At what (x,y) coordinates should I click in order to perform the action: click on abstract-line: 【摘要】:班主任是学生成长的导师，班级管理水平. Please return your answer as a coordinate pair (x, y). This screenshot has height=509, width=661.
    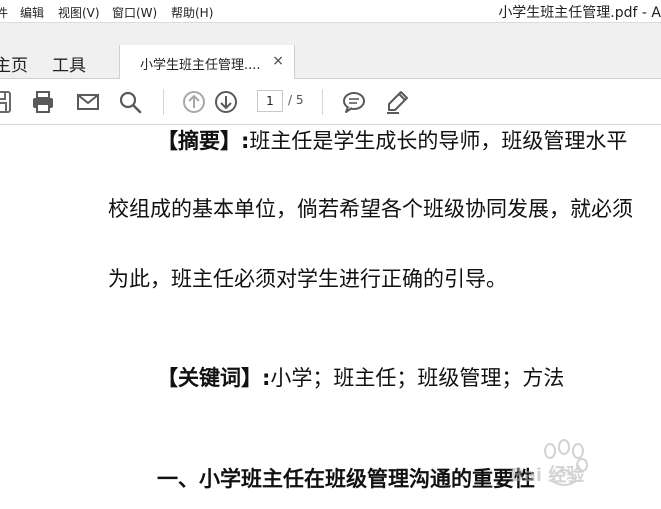
    Looking at the image, I should click on (392, 140).